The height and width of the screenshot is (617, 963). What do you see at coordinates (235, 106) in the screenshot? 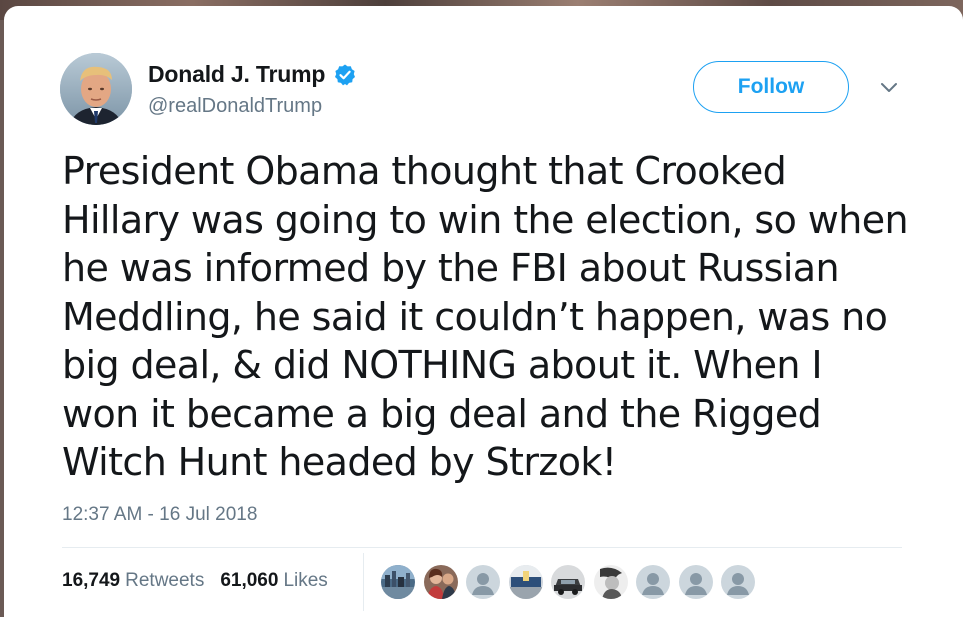
I see `author-handle: @realDonaldTrump` at bounding box center [235, 106].